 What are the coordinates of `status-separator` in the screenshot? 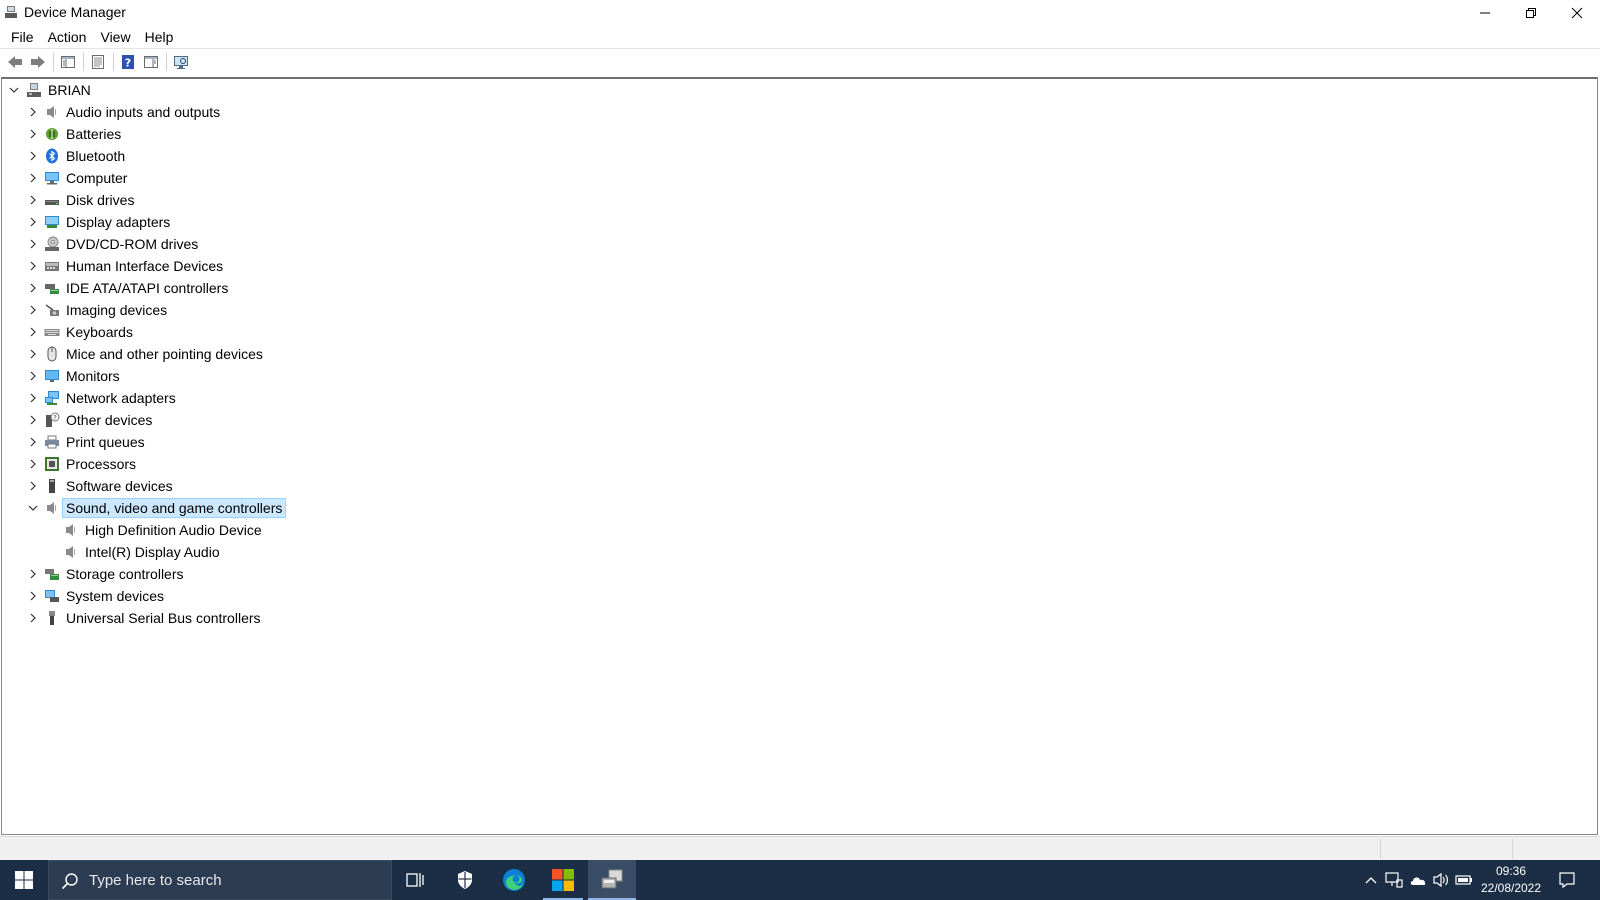 It's located at (1380, 849).